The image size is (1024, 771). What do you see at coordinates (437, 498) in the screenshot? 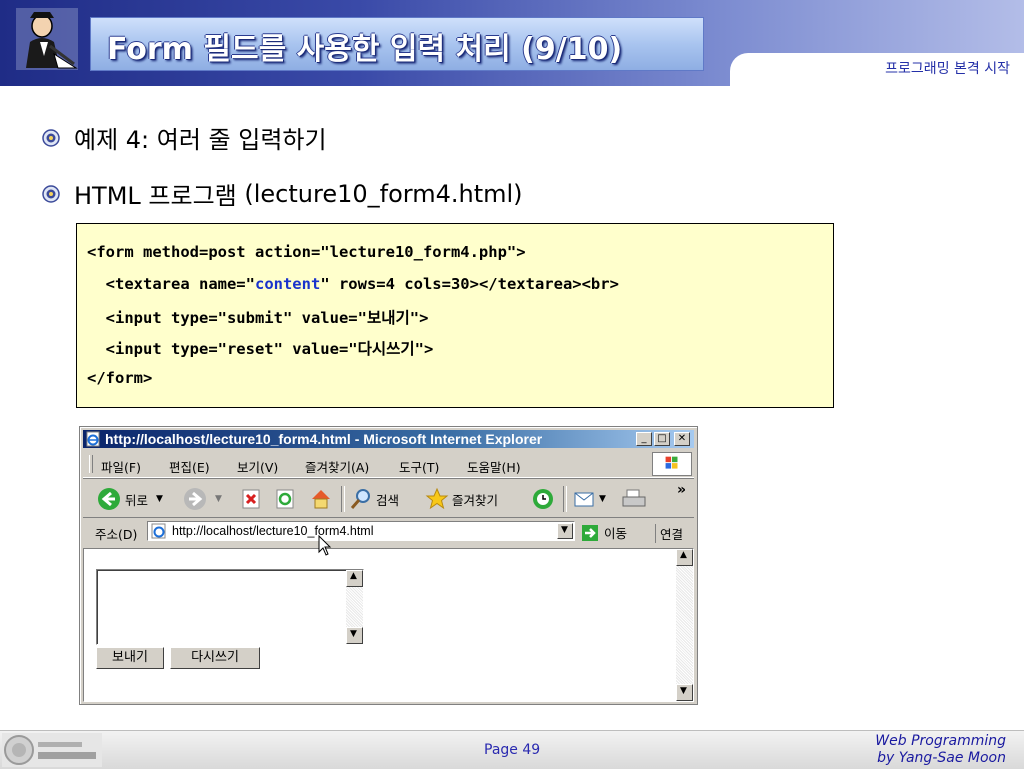
I see `star-icon` at bounding box center [437, 498].